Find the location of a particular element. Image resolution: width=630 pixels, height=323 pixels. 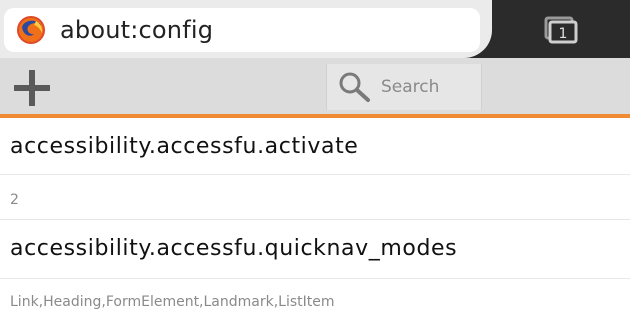

search-placeholder: Search is located at coordinates (410, 87).